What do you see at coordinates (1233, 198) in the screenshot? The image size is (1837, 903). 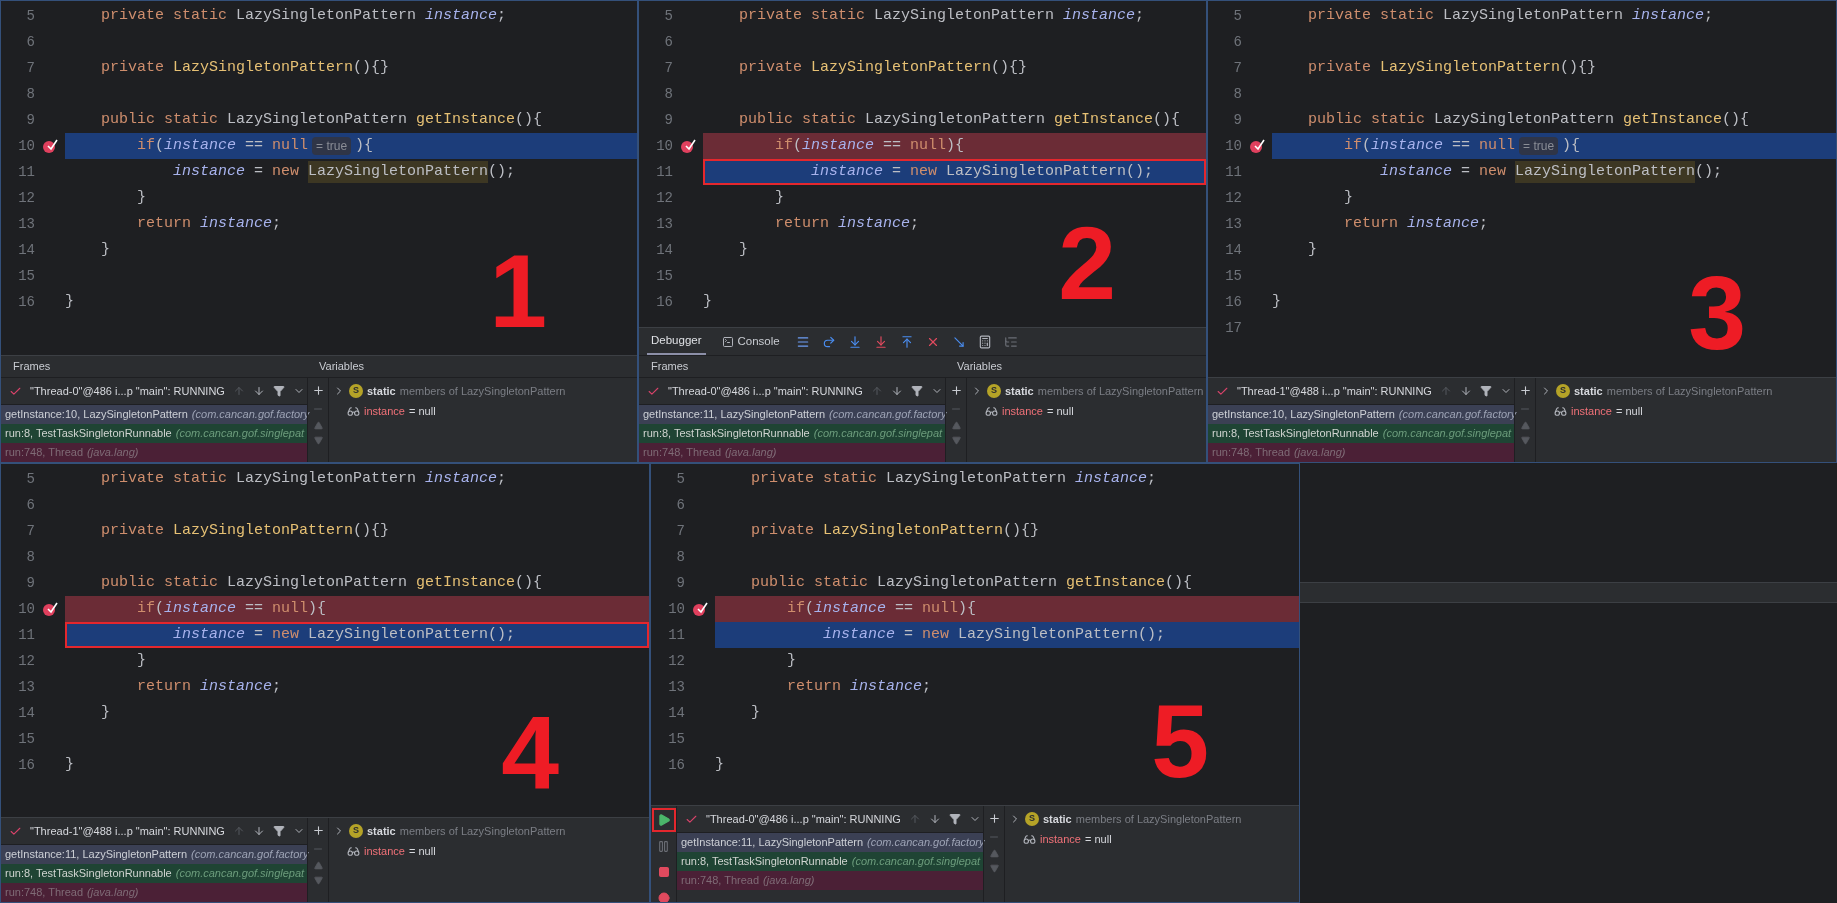 I see `line-number: 12` at bounding box center [1233, 198].